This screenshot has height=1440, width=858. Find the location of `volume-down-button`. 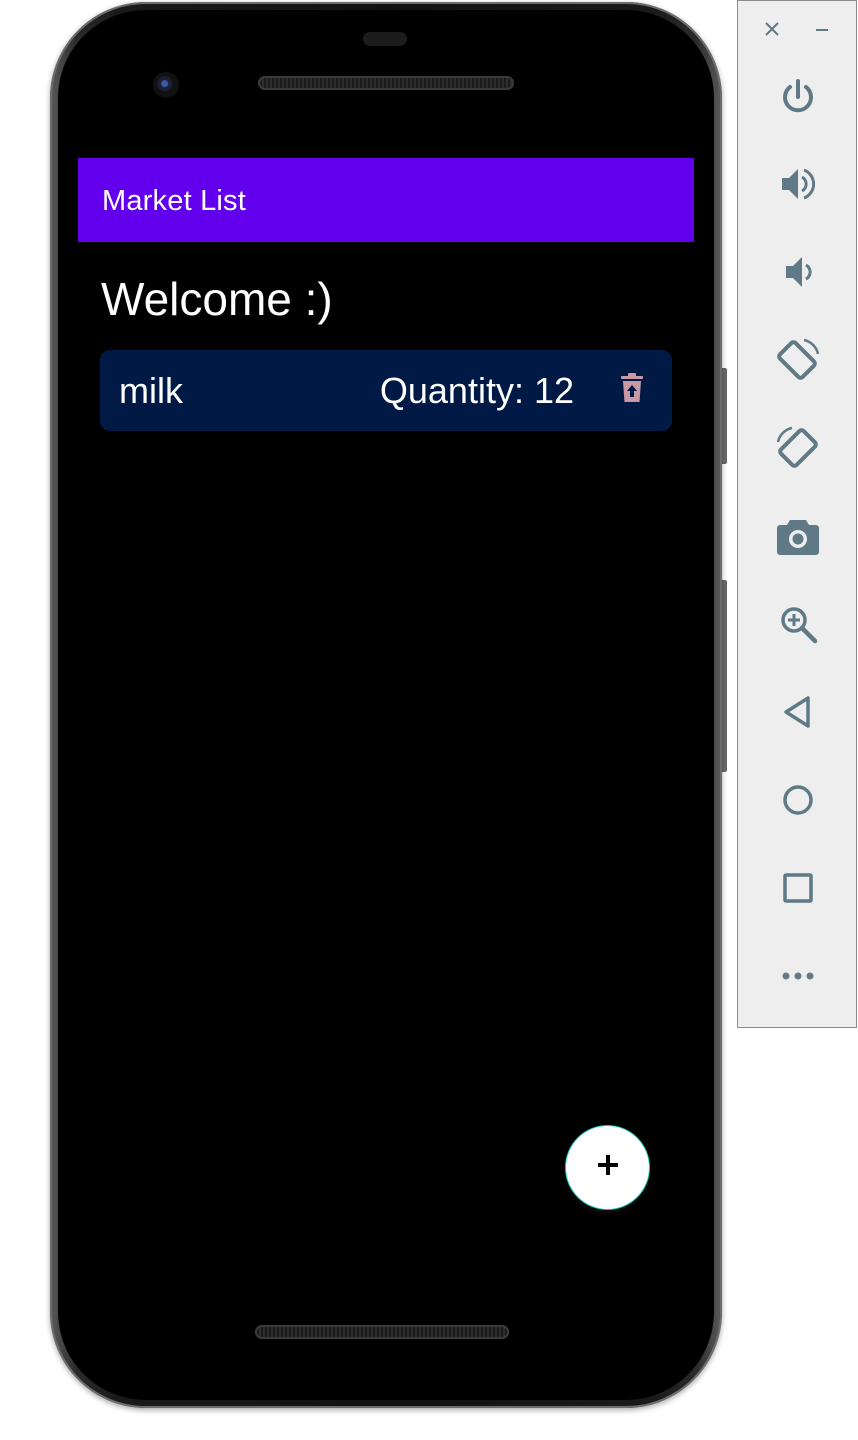

volume-down-button is located at coordinates (798, 272).